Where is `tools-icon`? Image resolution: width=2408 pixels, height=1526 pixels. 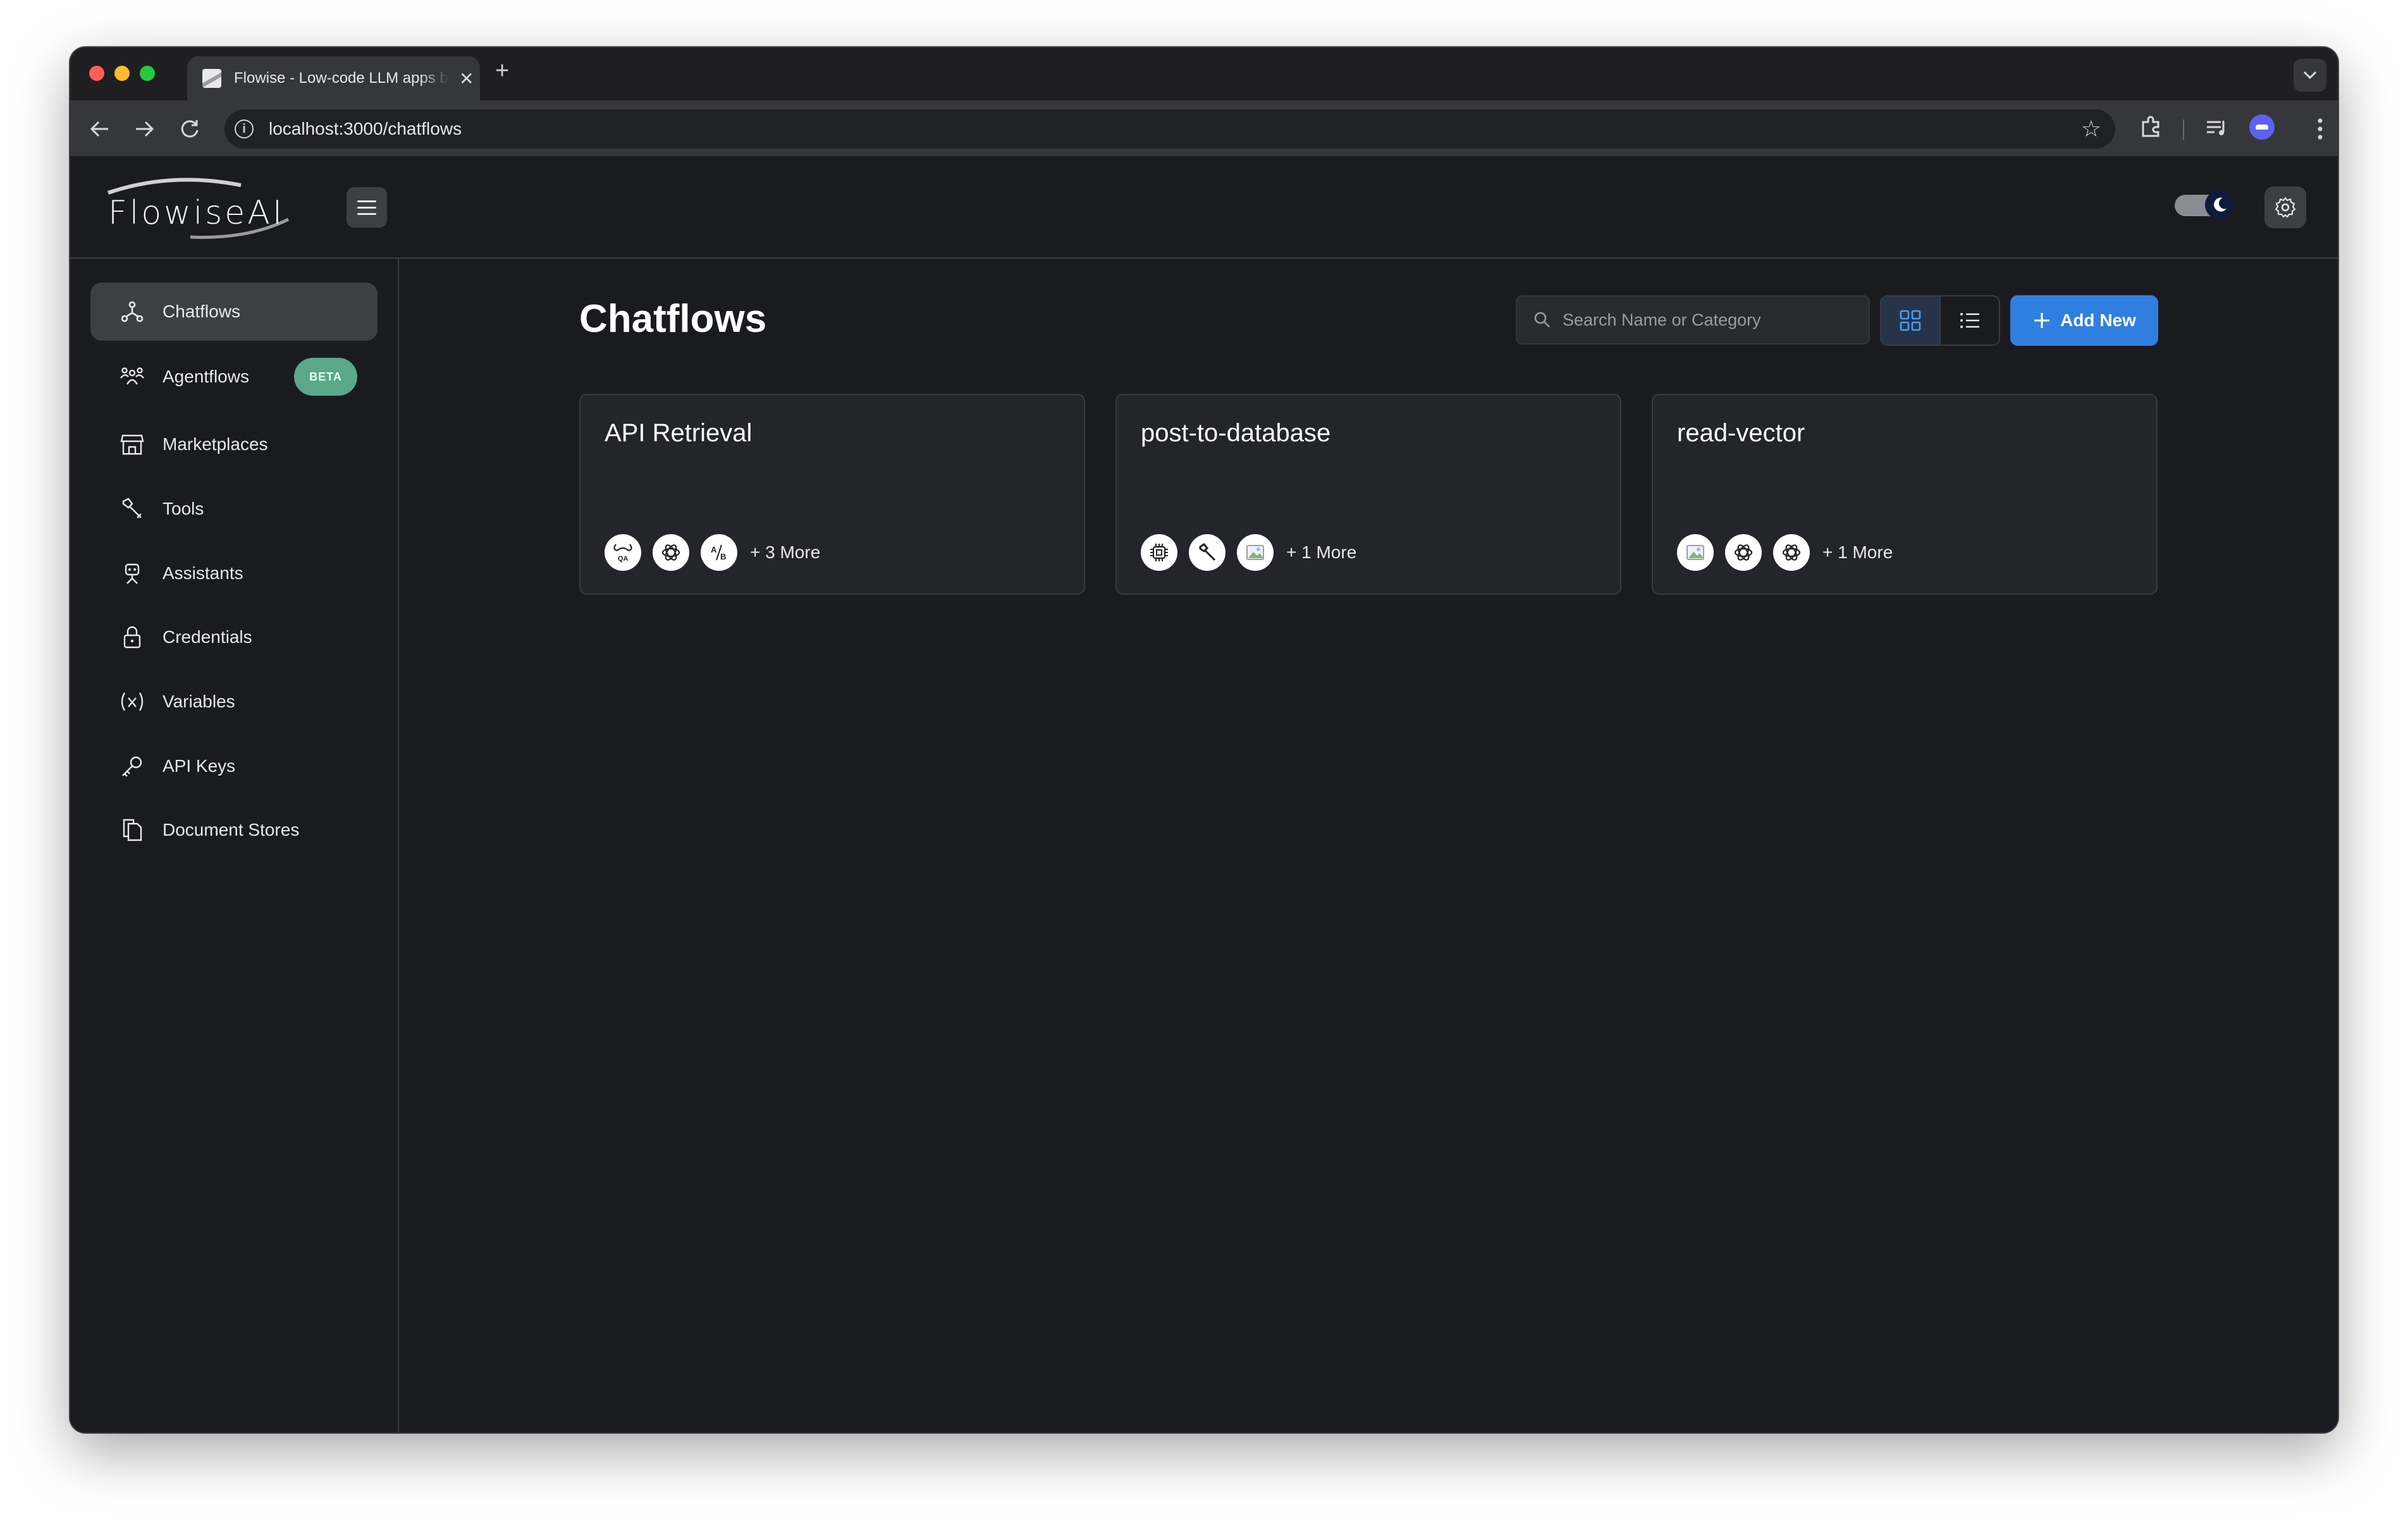 tools-icon is located at coordinates (132, 509).